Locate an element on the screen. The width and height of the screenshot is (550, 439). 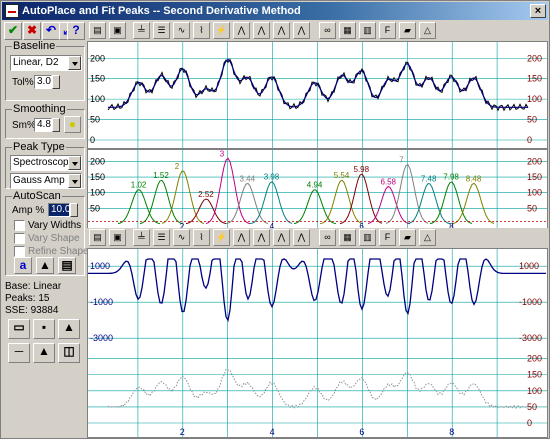
open-folder-icon: ▭ is located at coordinates (19, 329).